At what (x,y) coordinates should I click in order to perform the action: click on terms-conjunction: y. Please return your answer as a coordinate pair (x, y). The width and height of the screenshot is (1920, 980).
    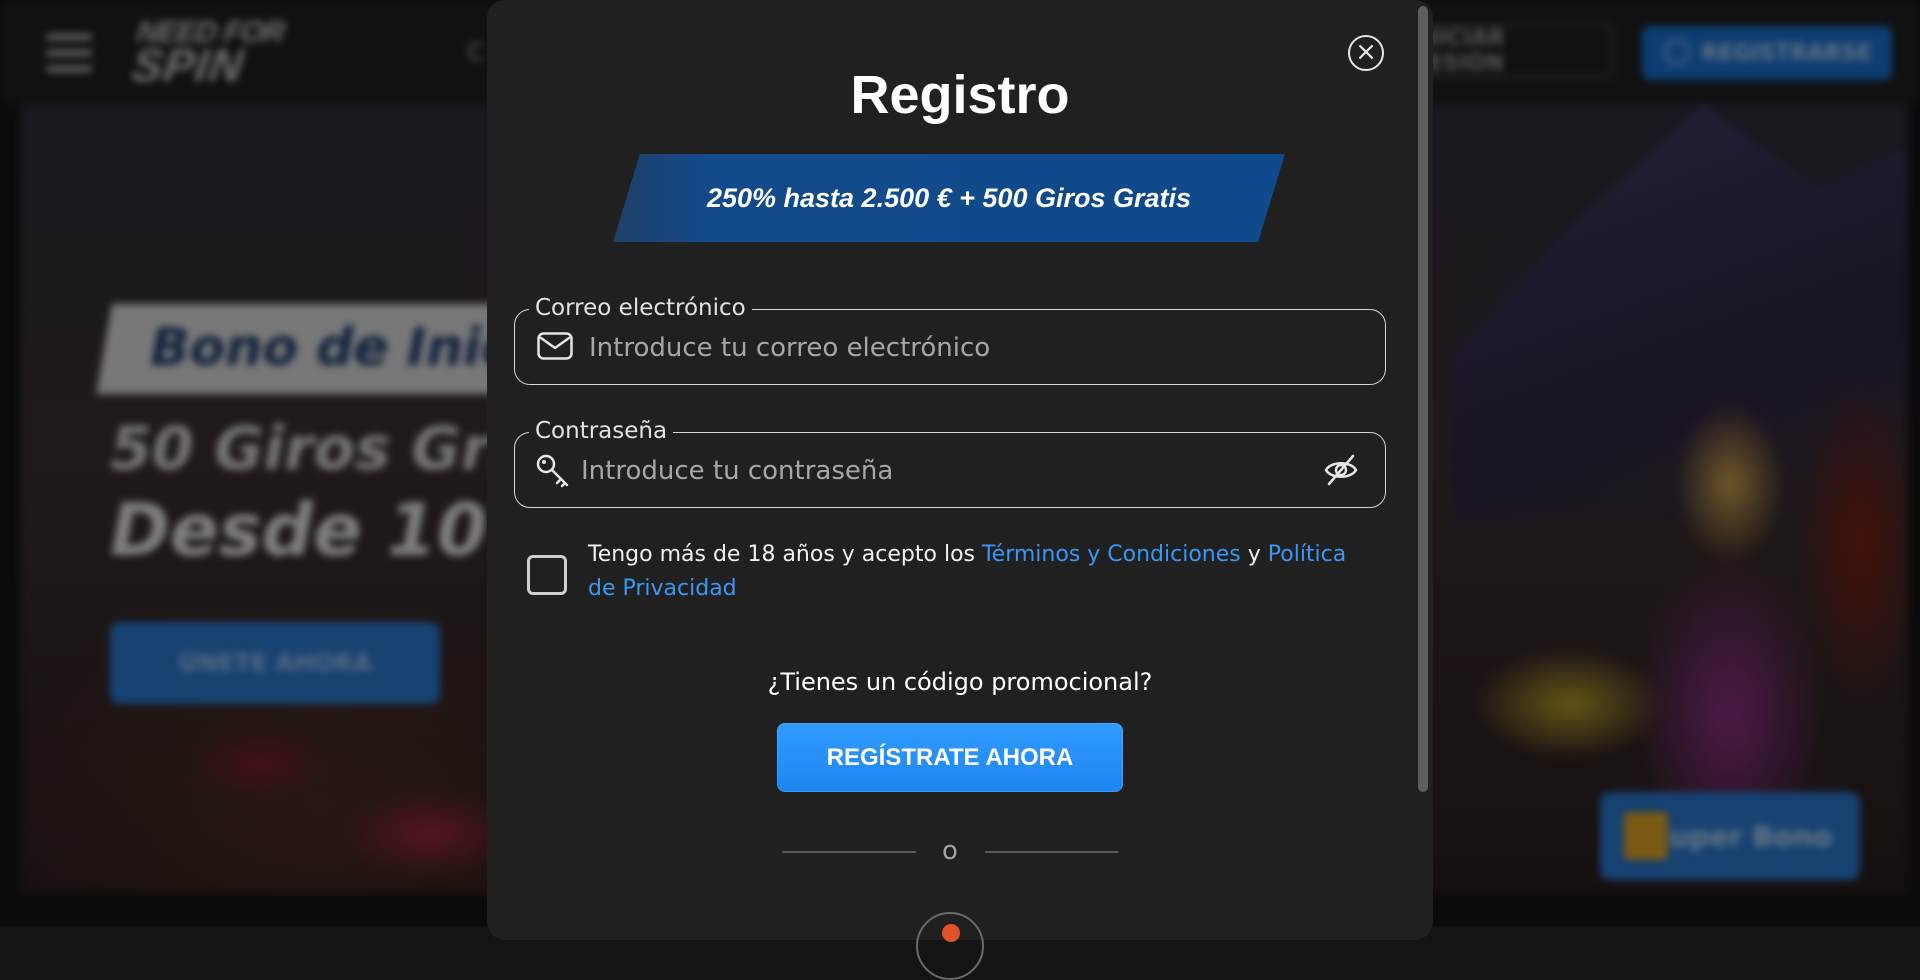
    Looking at the image, I should click on (1254, 554).